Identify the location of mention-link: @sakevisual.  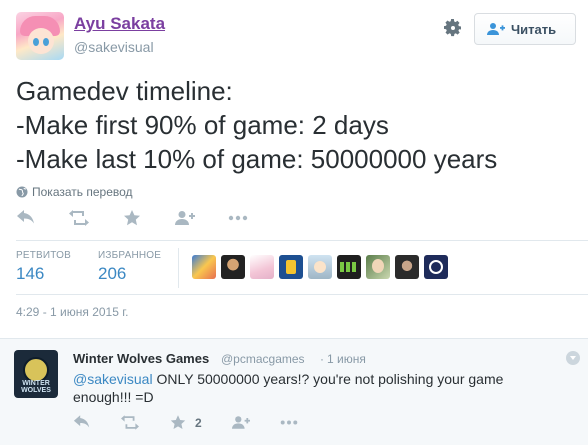
(113, 379).